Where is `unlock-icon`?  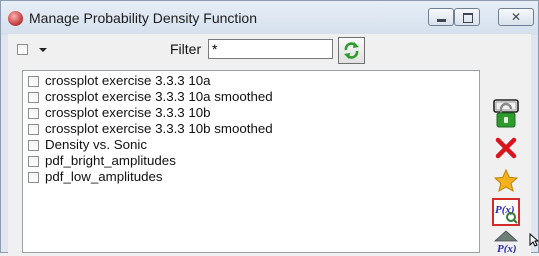
unlock-icon is located at coordinates (506, 115).